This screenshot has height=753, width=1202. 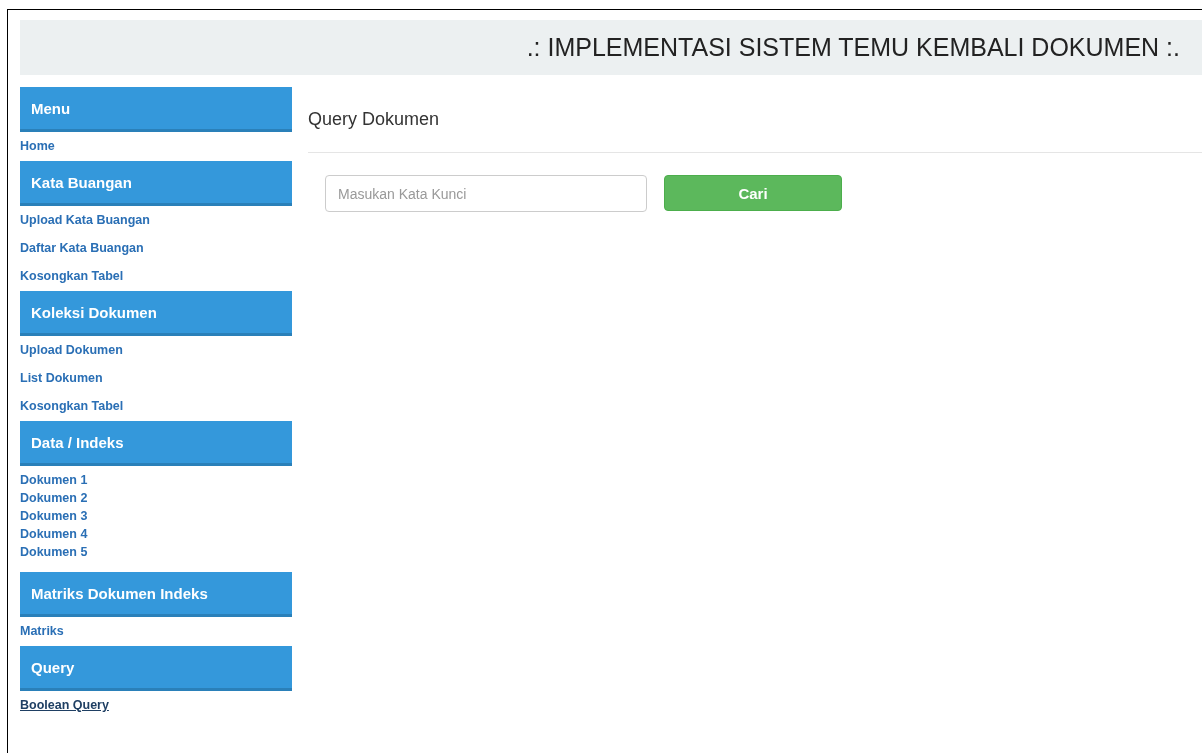 What do you see at coordinates (82, 248) in the screenshot?
I see `sidebar-link: Daftar Kata Buangan` at bounding box center [82, 248].